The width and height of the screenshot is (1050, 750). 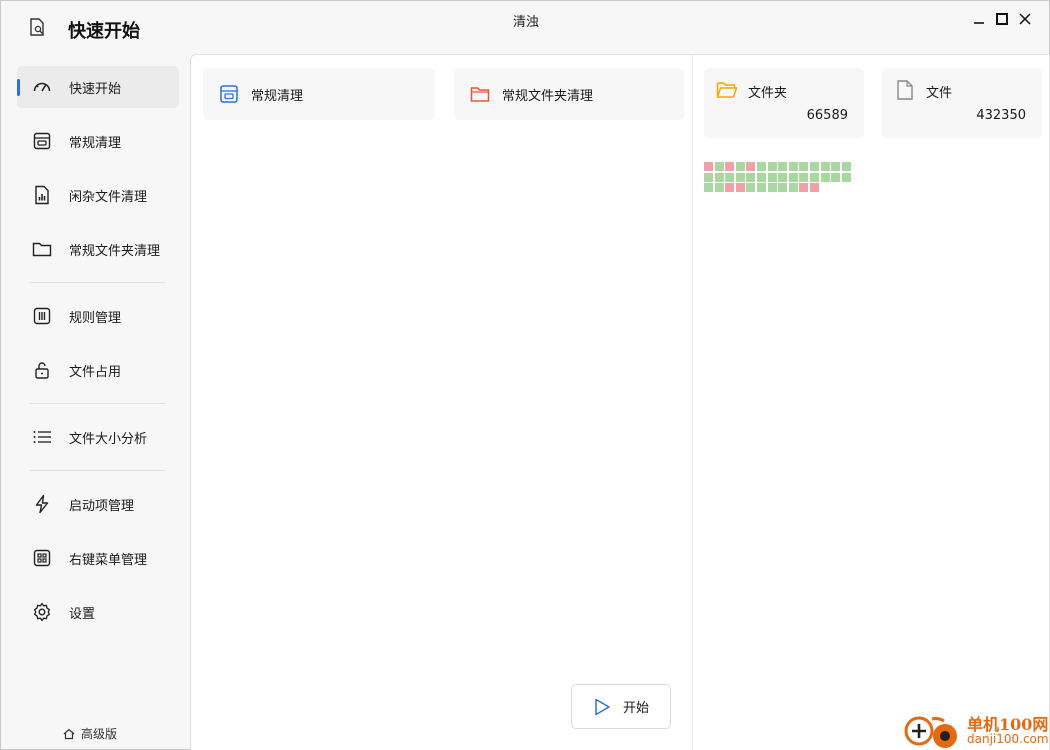 I want to click on pro-version-link: 高级版, so click(x=90, y=733).